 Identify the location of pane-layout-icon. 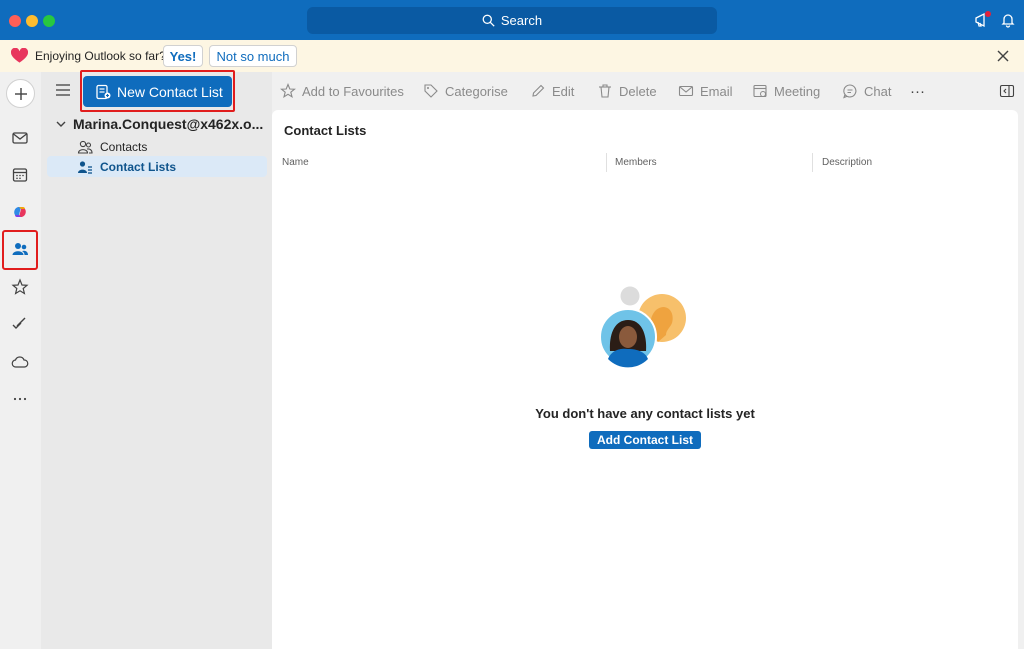
(1007, 91).